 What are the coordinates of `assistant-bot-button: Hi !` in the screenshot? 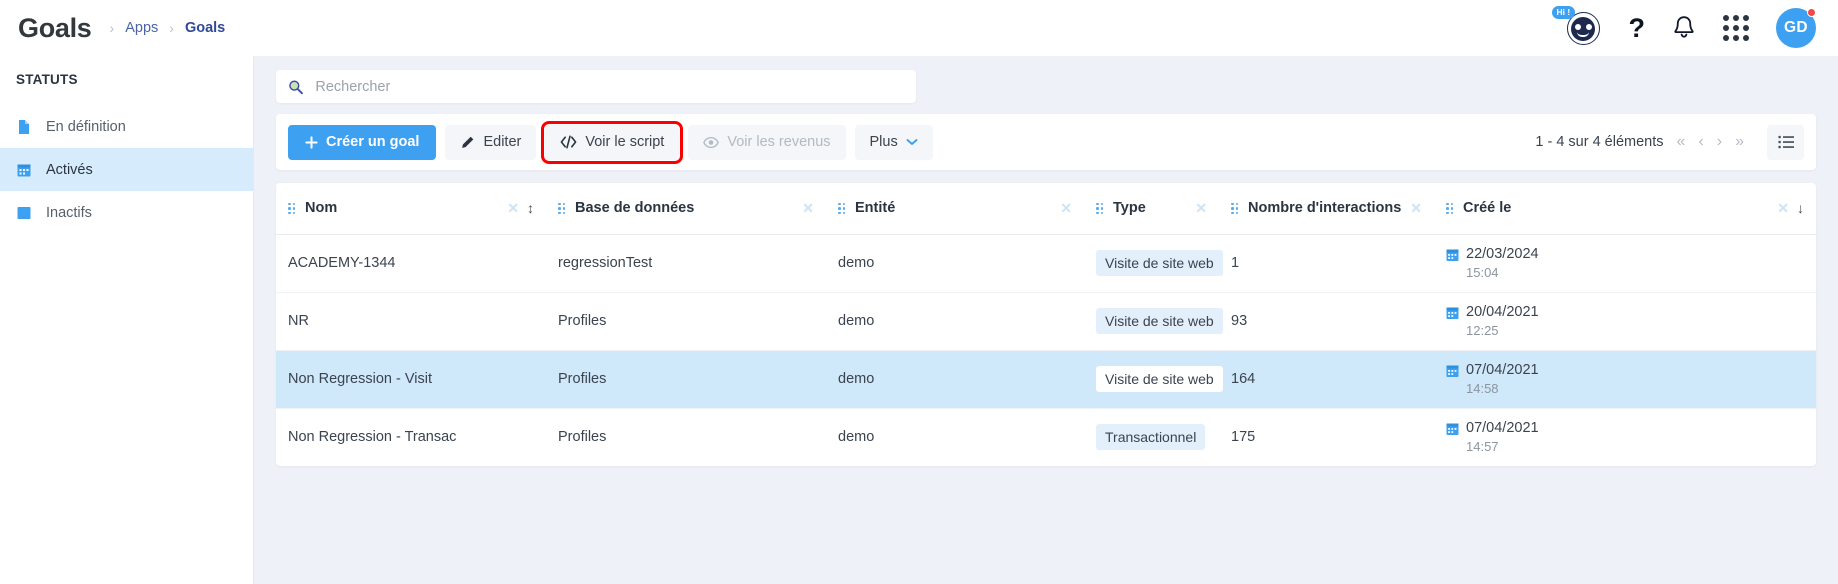 It's located at (1576, 26).